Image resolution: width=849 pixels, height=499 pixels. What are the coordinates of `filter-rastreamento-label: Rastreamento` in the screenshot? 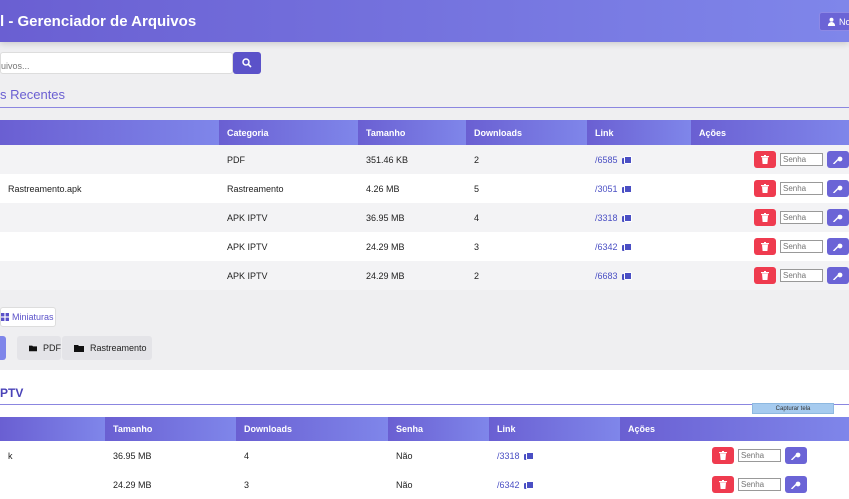 It's located at (118, 348).